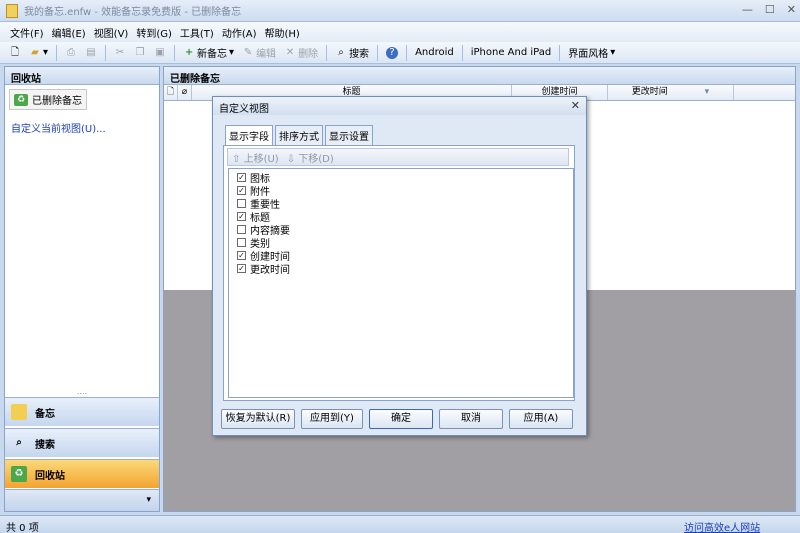 The width and height of the screenshot is (800, 533). Describe the element at coordinates (82, 411) in the screenshot. I see `nav-memo: 备忘` at that location.